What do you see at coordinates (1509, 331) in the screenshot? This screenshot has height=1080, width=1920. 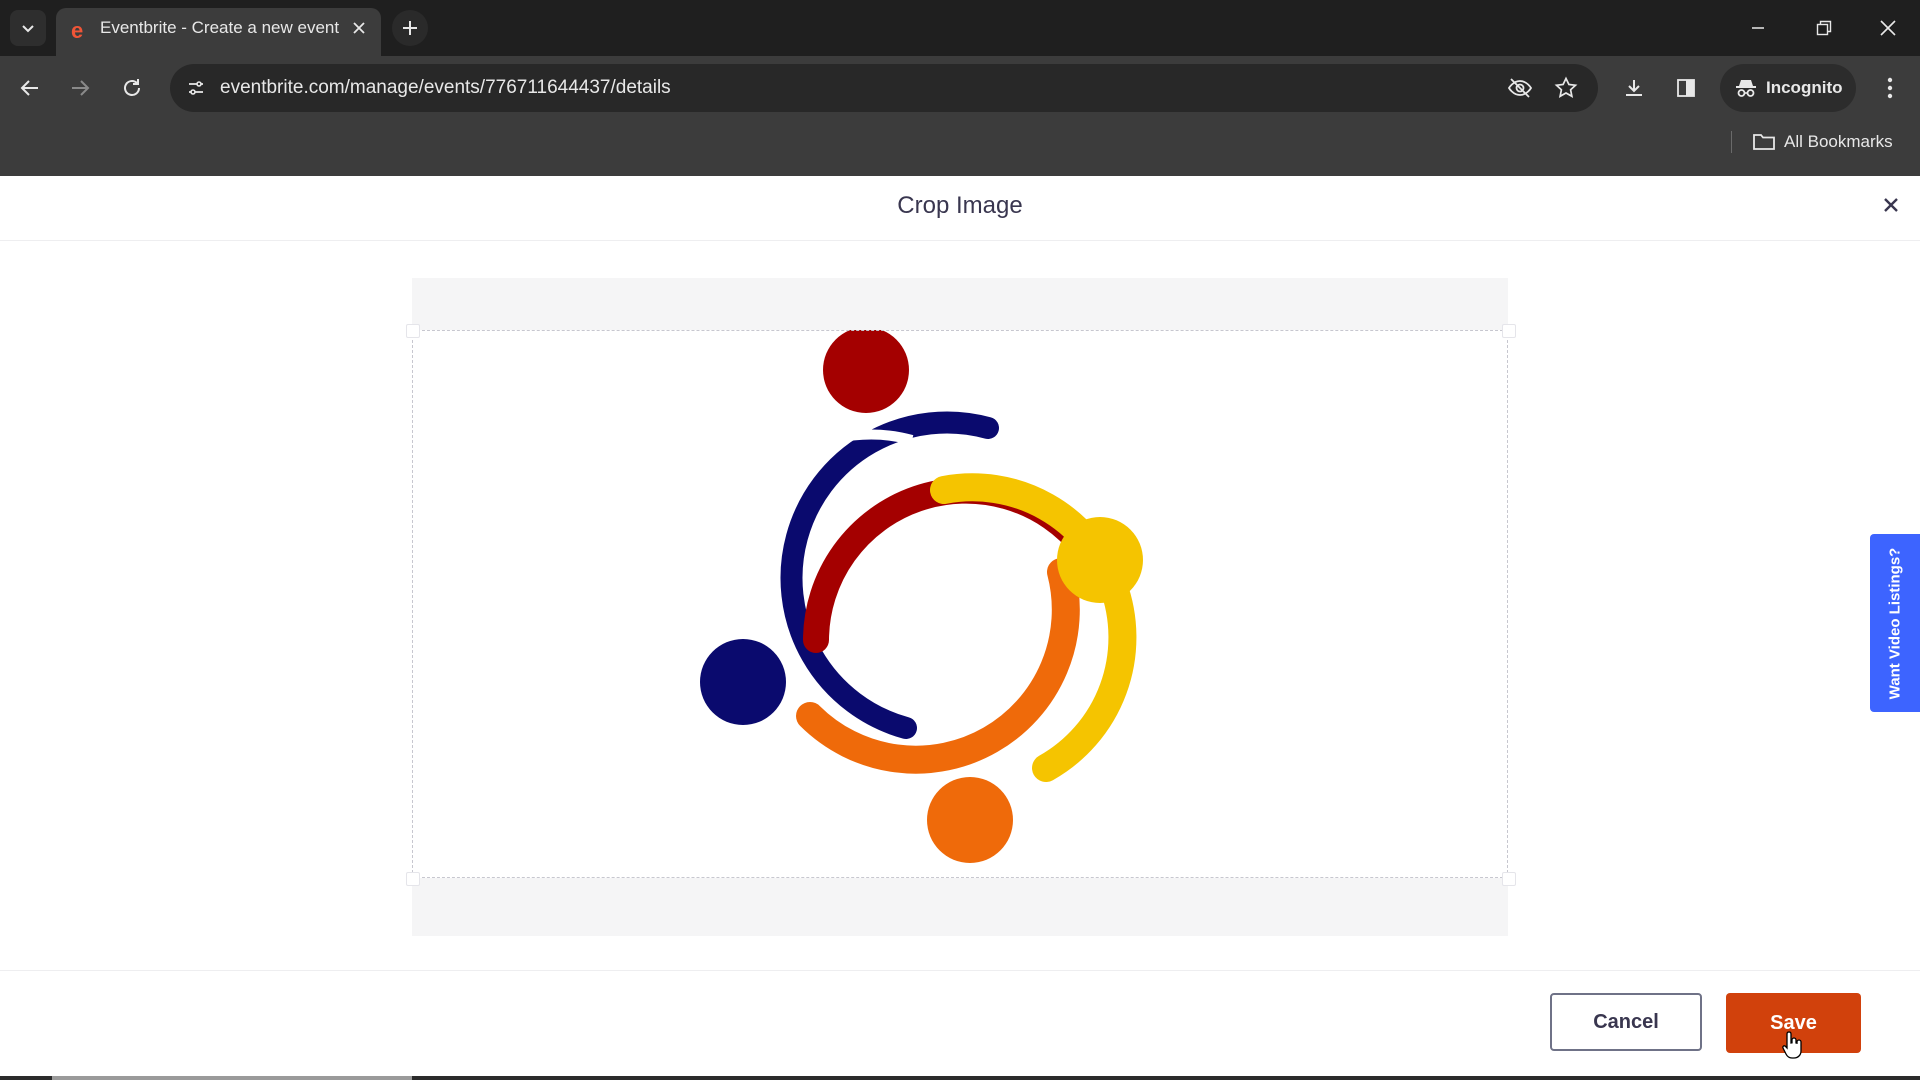 I see `crop-handle-top-right` at bounding box center [1509, 331].